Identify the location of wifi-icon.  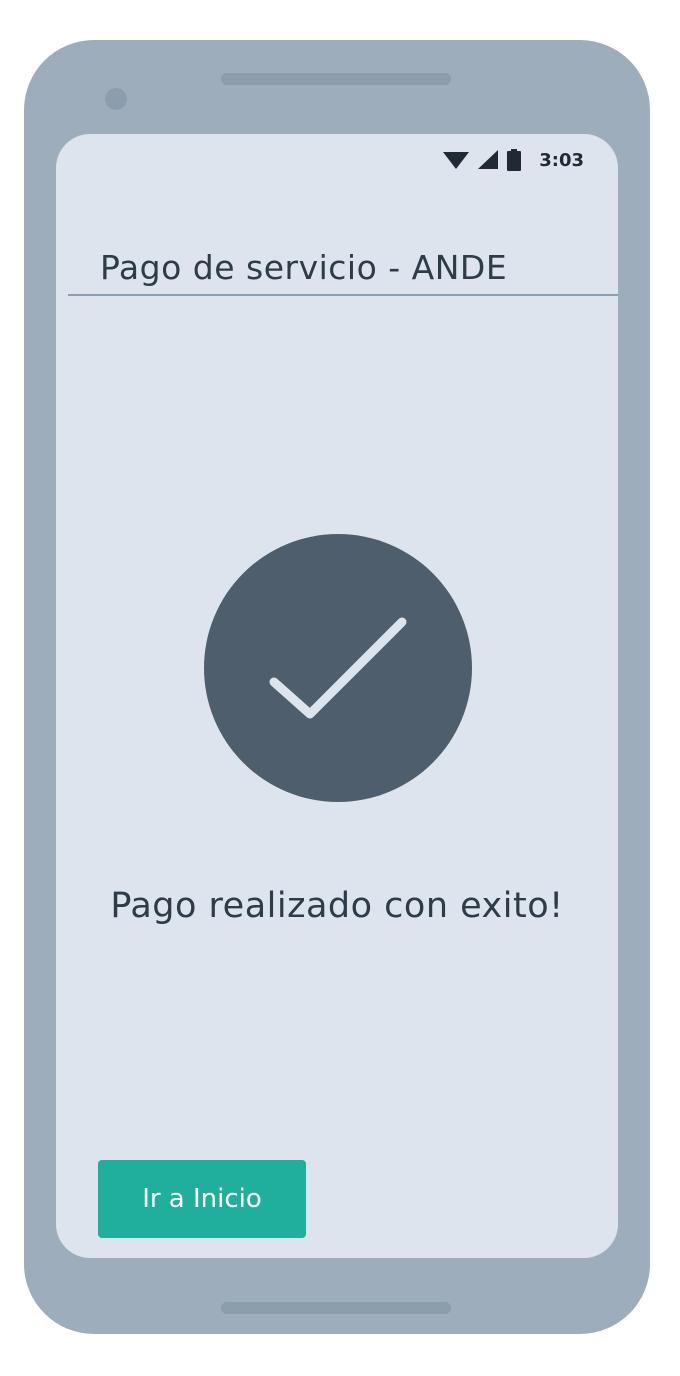
(456, 160).